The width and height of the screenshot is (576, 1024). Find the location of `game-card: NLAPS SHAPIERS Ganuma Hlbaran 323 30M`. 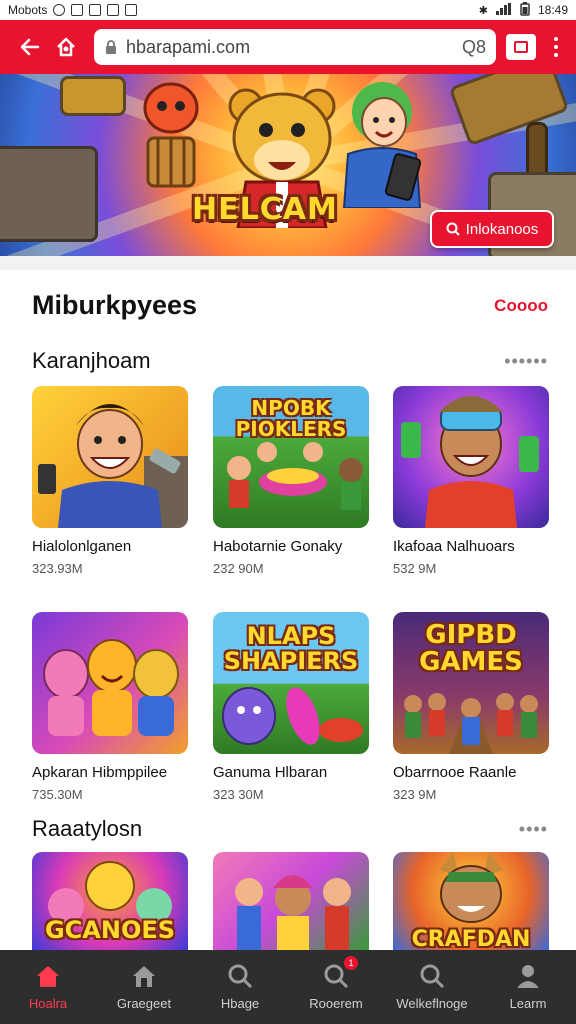

game-card: NLAPS SHAPIERS Ganuma Hlbaran 323 30M is located at coordinates (292, 707).